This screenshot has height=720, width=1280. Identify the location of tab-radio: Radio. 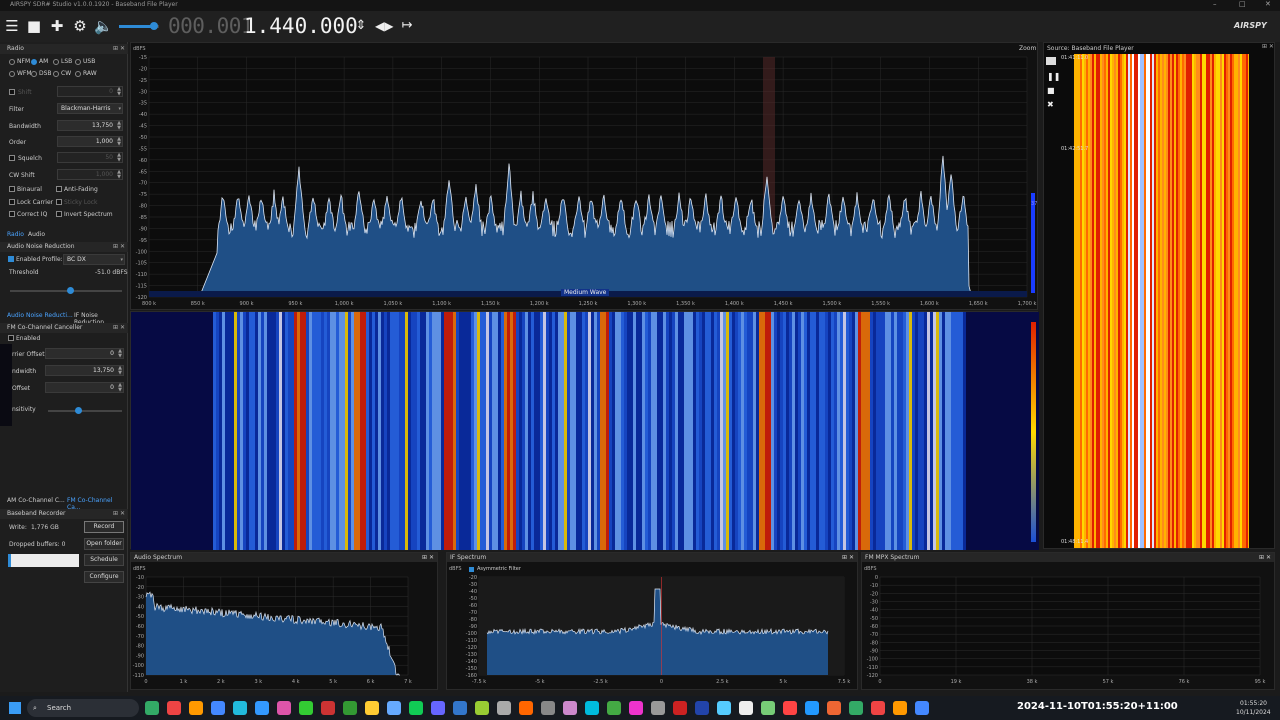
(15, 234).